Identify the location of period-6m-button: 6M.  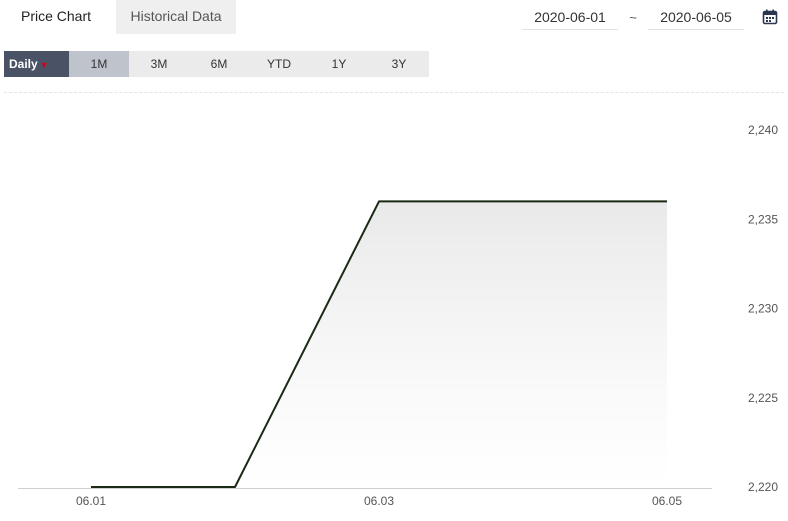
(219, 64).